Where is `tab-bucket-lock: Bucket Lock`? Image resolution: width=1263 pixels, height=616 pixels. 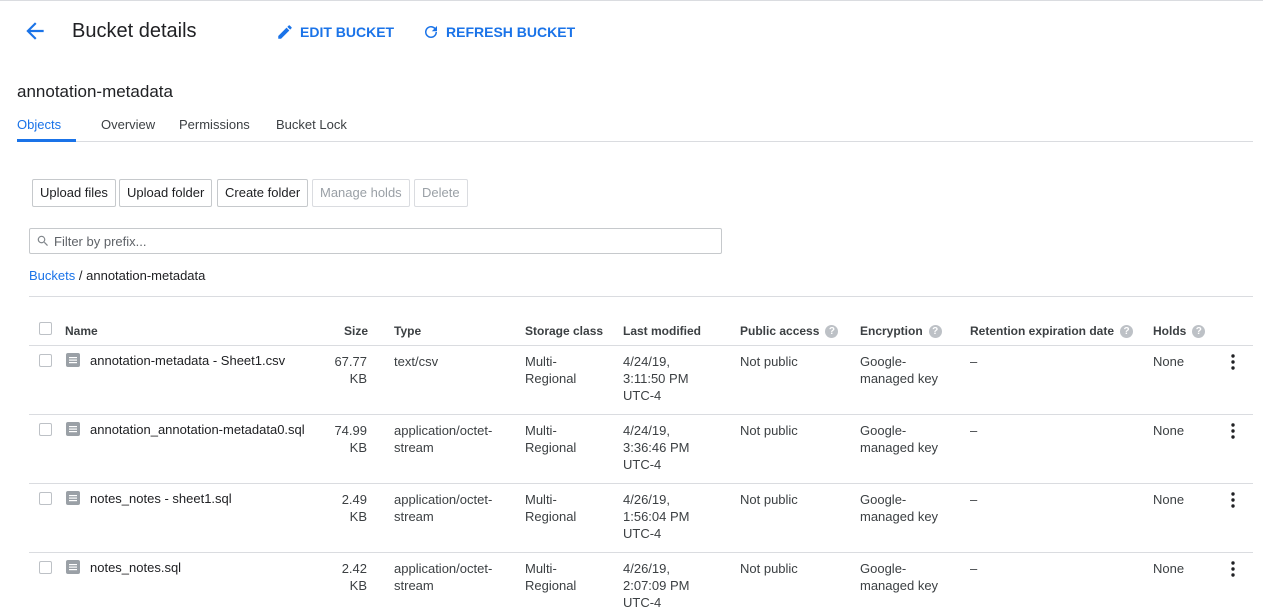 tab-bucket-lock: Bucket Lock is located at coordinates (311, 124).